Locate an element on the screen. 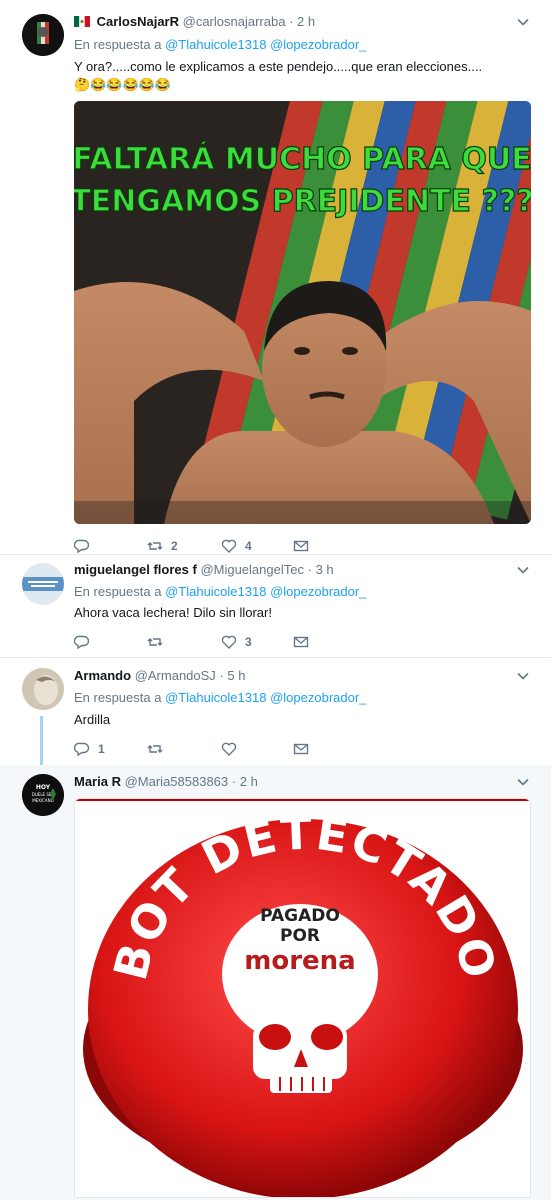 This screenshot has width=551, height=1200. image-text-line: POR is located at coordinates (300, 936).